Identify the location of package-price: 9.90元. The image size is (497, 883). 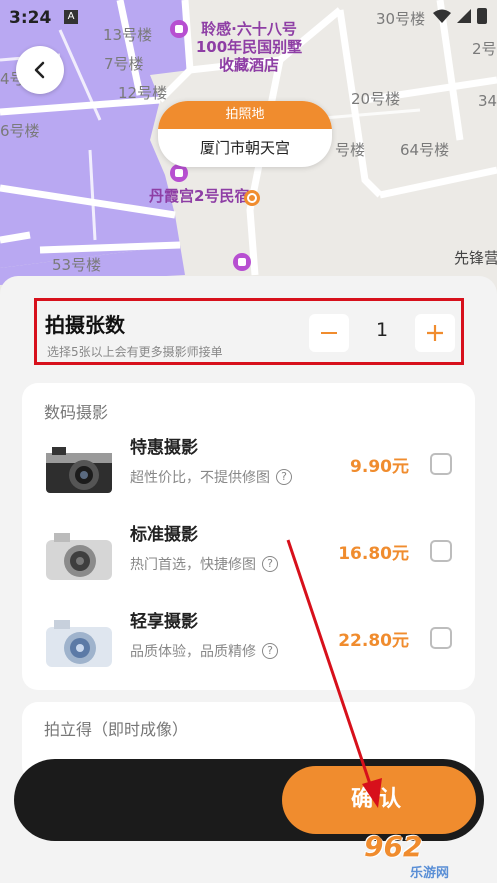
(379, 467).